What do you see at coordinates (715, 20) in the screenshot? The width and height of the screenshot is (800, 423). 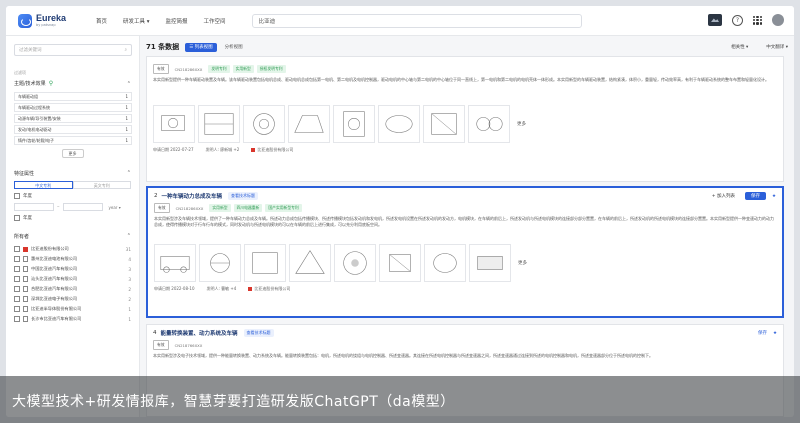 I see `image-search-icon` at bounding box center [715, 20].